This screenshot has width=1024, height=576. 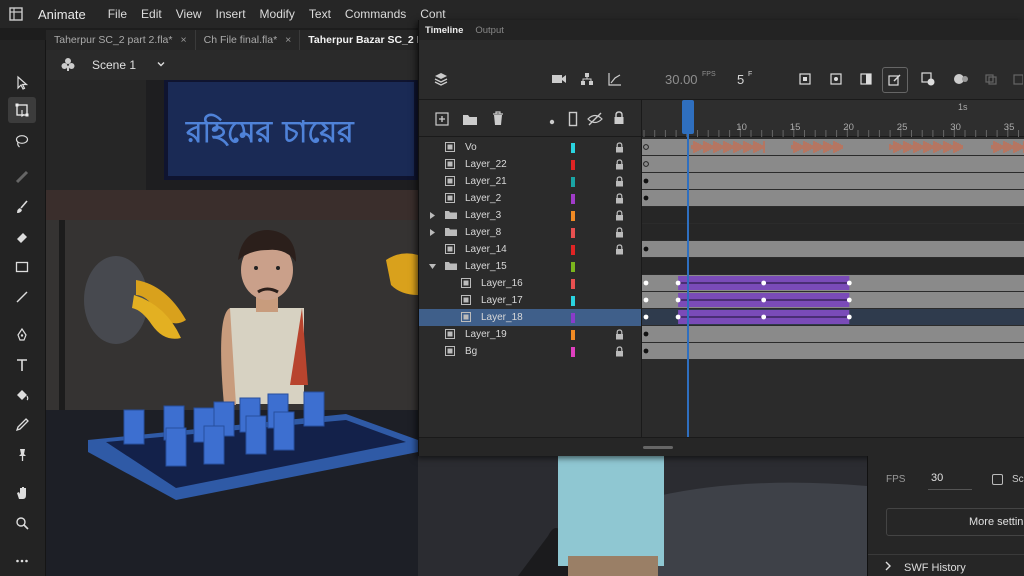 What do you see at coordinates (486, 334) in the screenshot?
I see `layer-name: Layer_19` at bounding box center [486, 334].